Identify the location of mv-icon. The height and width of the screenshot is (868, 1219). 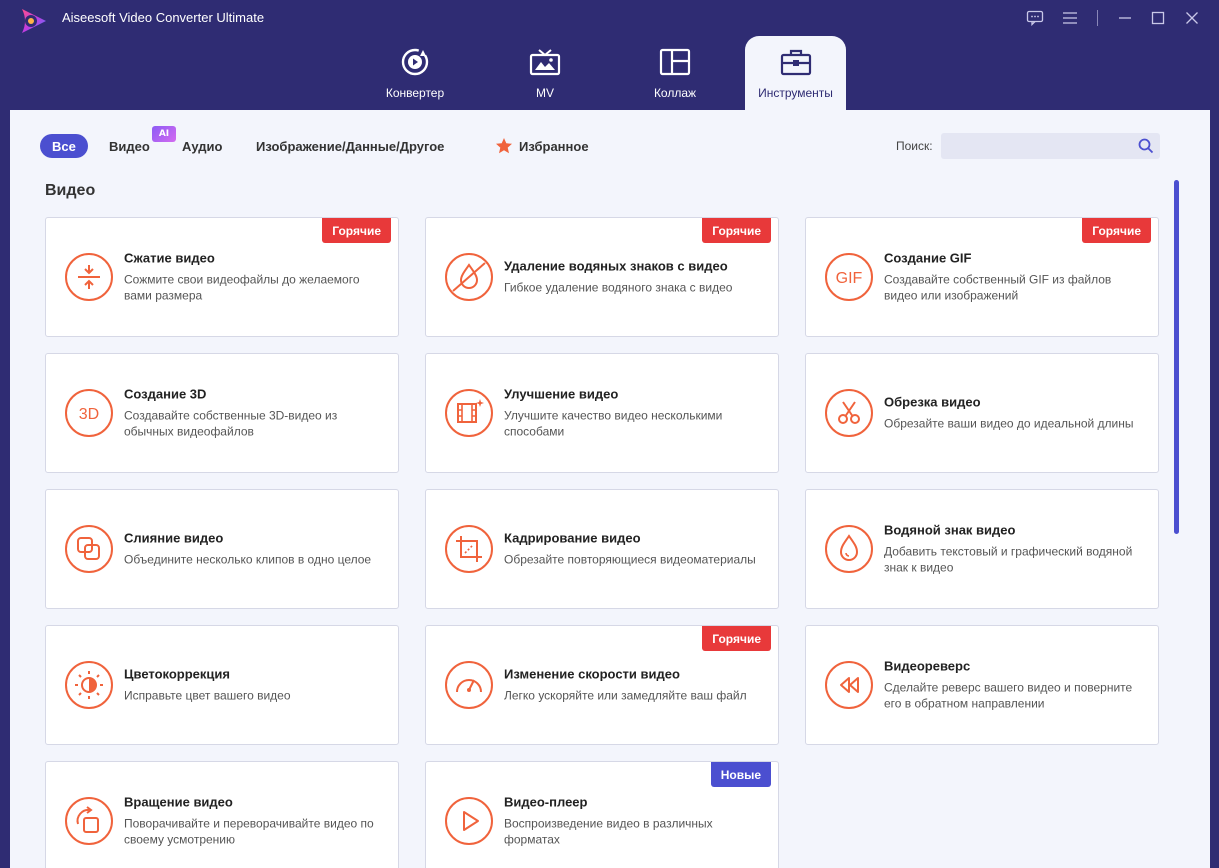
(545, 62).